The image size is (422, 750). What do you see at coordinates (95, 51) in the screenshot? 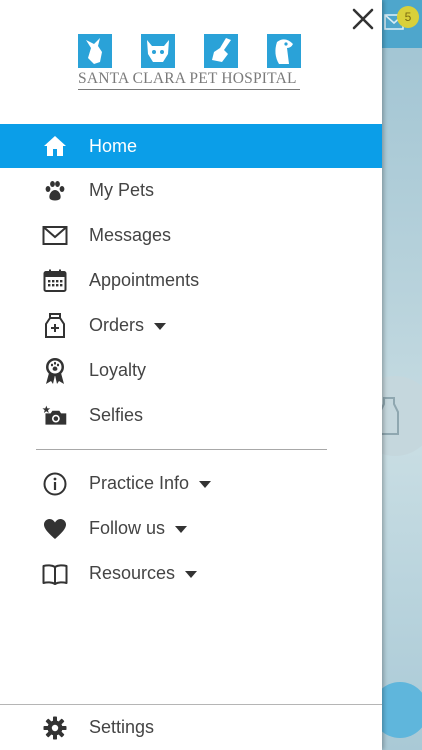
I see `dog-tile-icon` at bounding box center [95, 51].